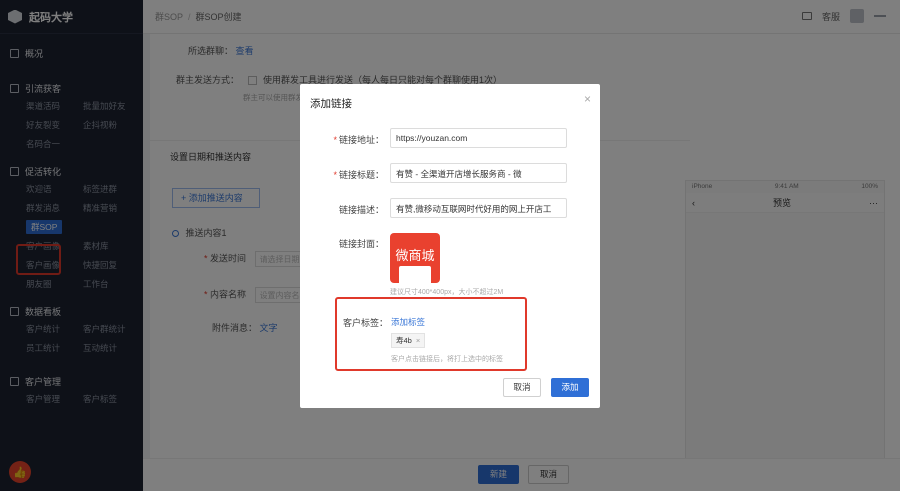  Describe the element at coordinates (331, 104) in the screenshot. I see `modal-title: 添加链接` at that location.